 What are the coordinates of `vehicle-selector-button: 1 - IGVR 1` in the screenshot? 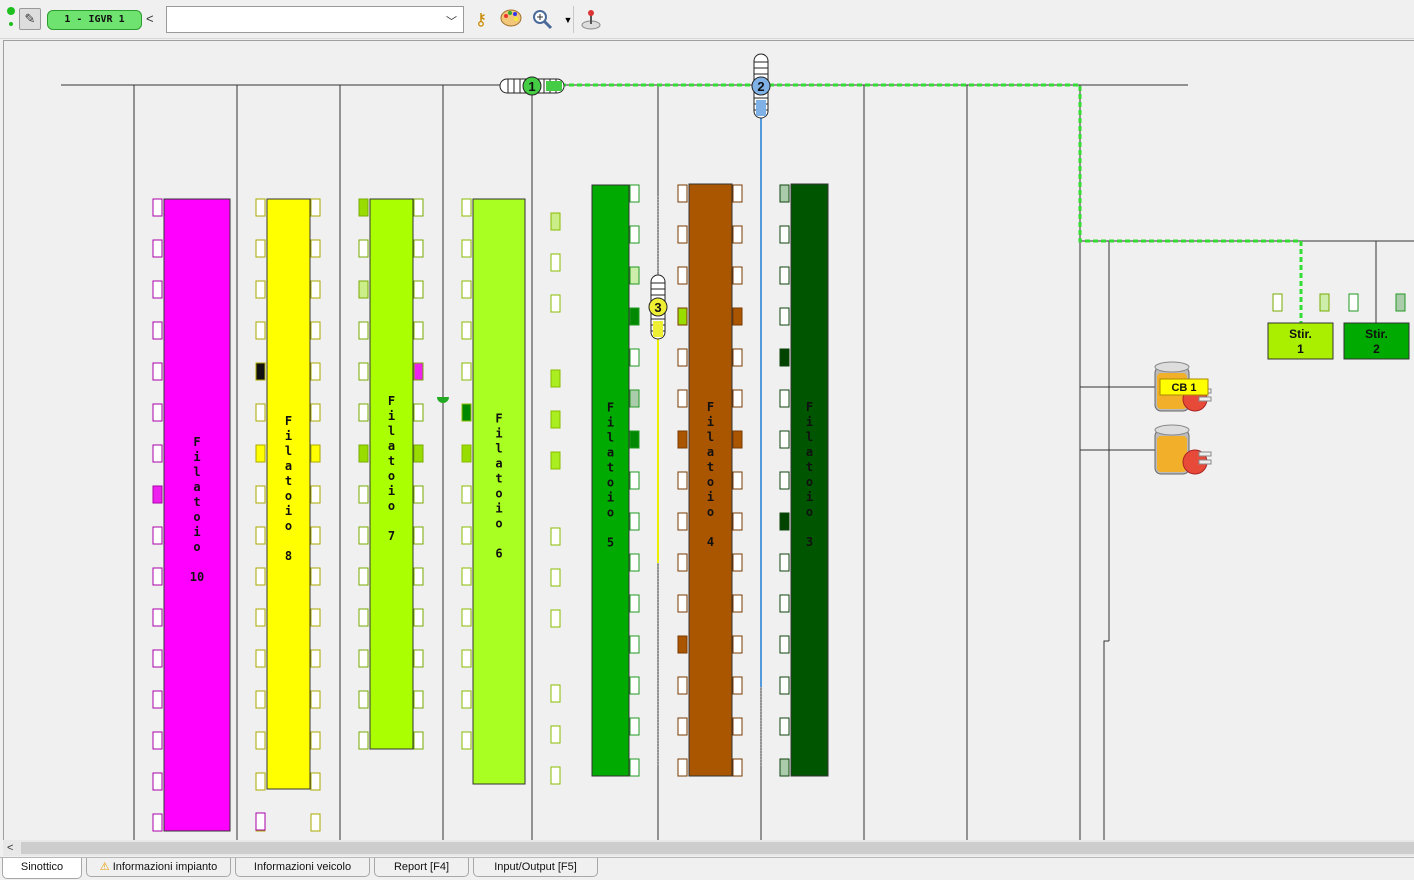 It's located at (94, 20).